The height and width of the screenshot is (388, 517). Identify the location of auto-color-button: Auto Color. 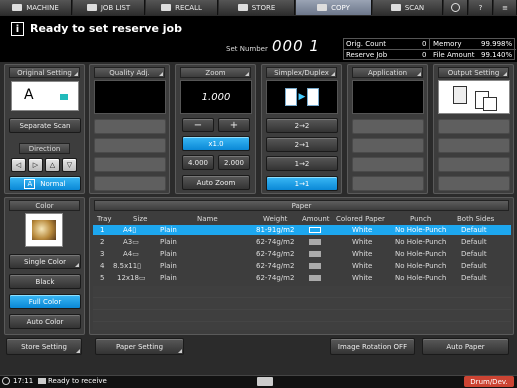
(45, 321).